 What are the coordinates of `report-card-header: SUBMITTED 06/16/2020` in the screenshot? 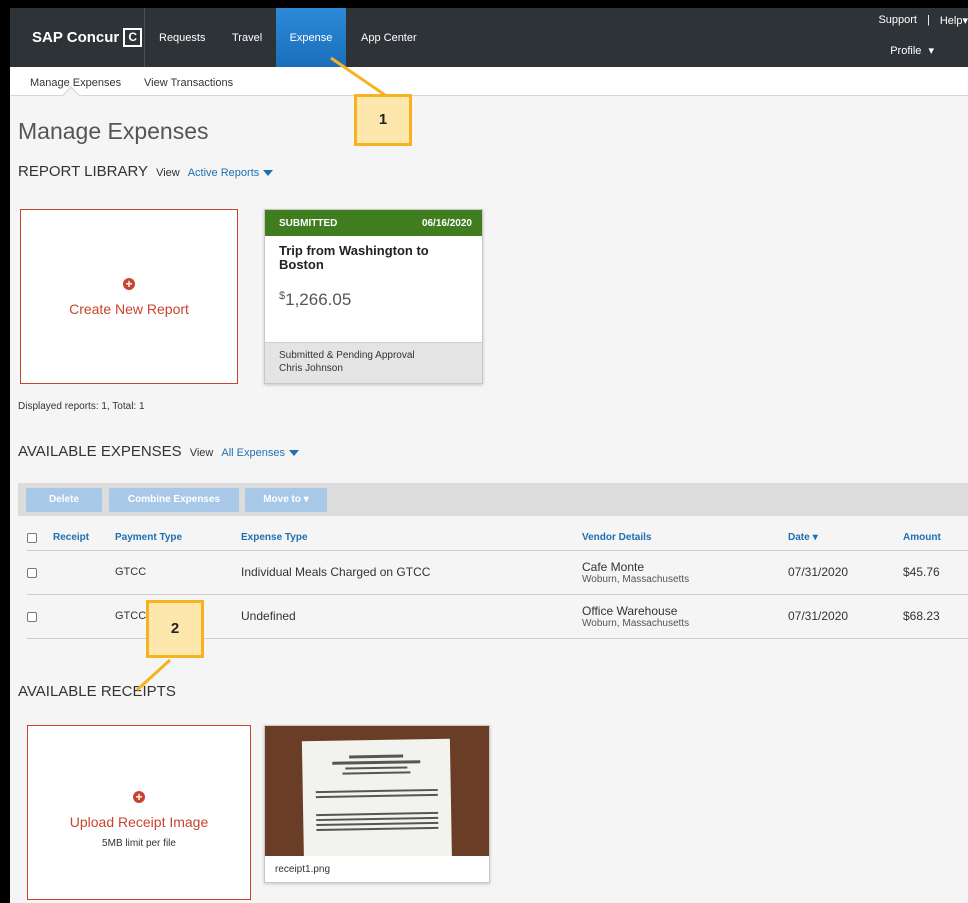 It's located at (373, 223).